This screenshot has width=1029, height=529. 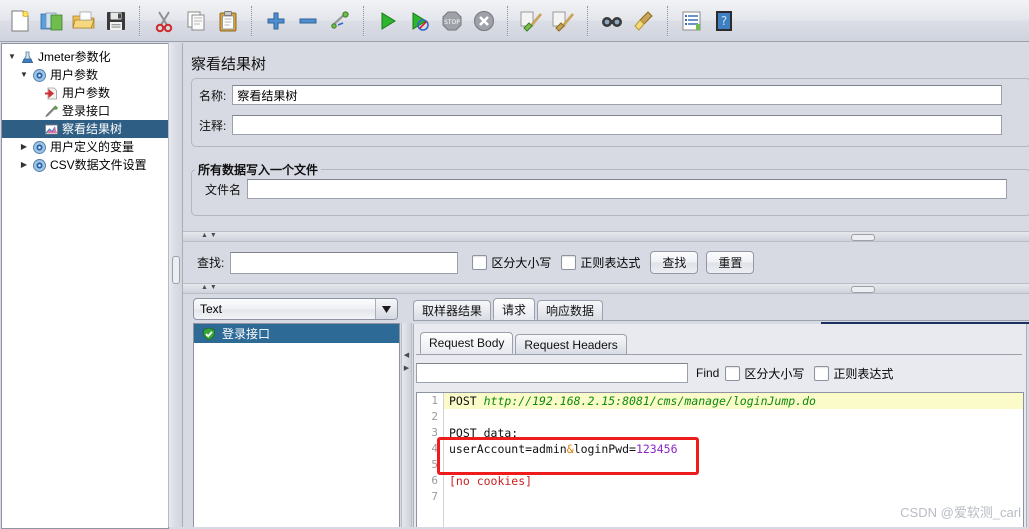 What do you see at coordinates (764, 373) in the screenshot?
I see `code-find-case-sensitive: 区分大小写` at bounding box center [764, 373].